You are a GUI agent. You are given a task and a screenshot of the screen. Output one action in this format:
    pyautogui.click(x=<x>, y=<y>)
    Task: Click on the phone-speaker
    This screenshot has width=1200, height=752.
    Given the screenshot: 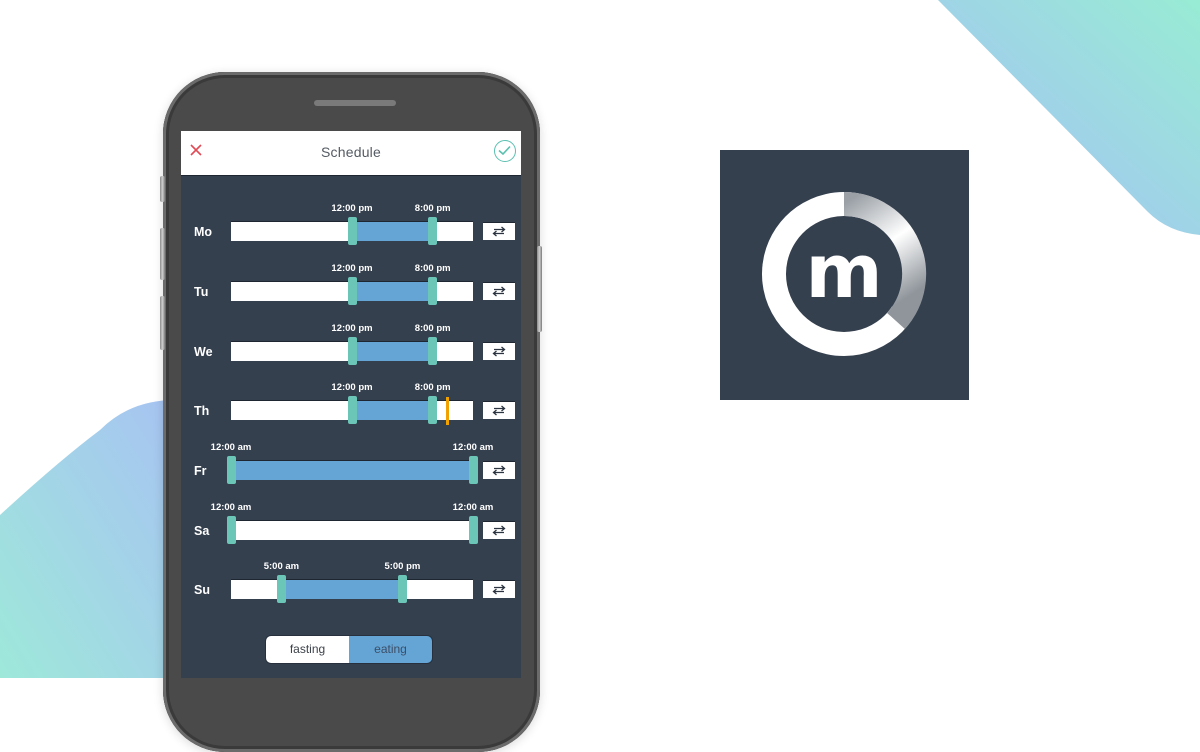 What is the action you would take?
    pyautogui.click(x=355, y=103)
    